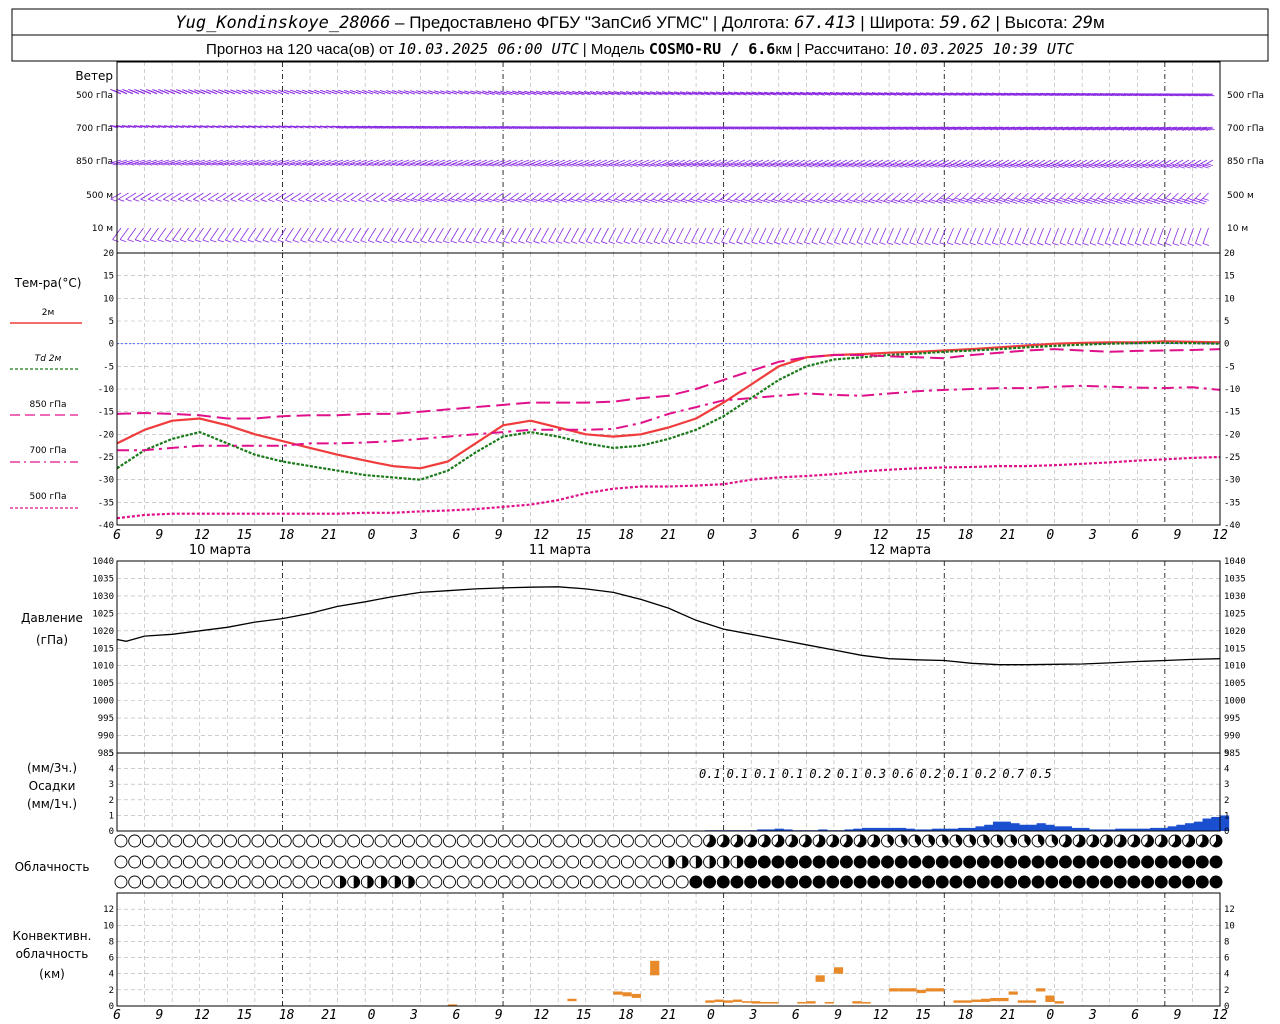  Describe the element at coordinates (1226, 801) in the screenshot. I see `precip-ytick-right: 2` at that location.